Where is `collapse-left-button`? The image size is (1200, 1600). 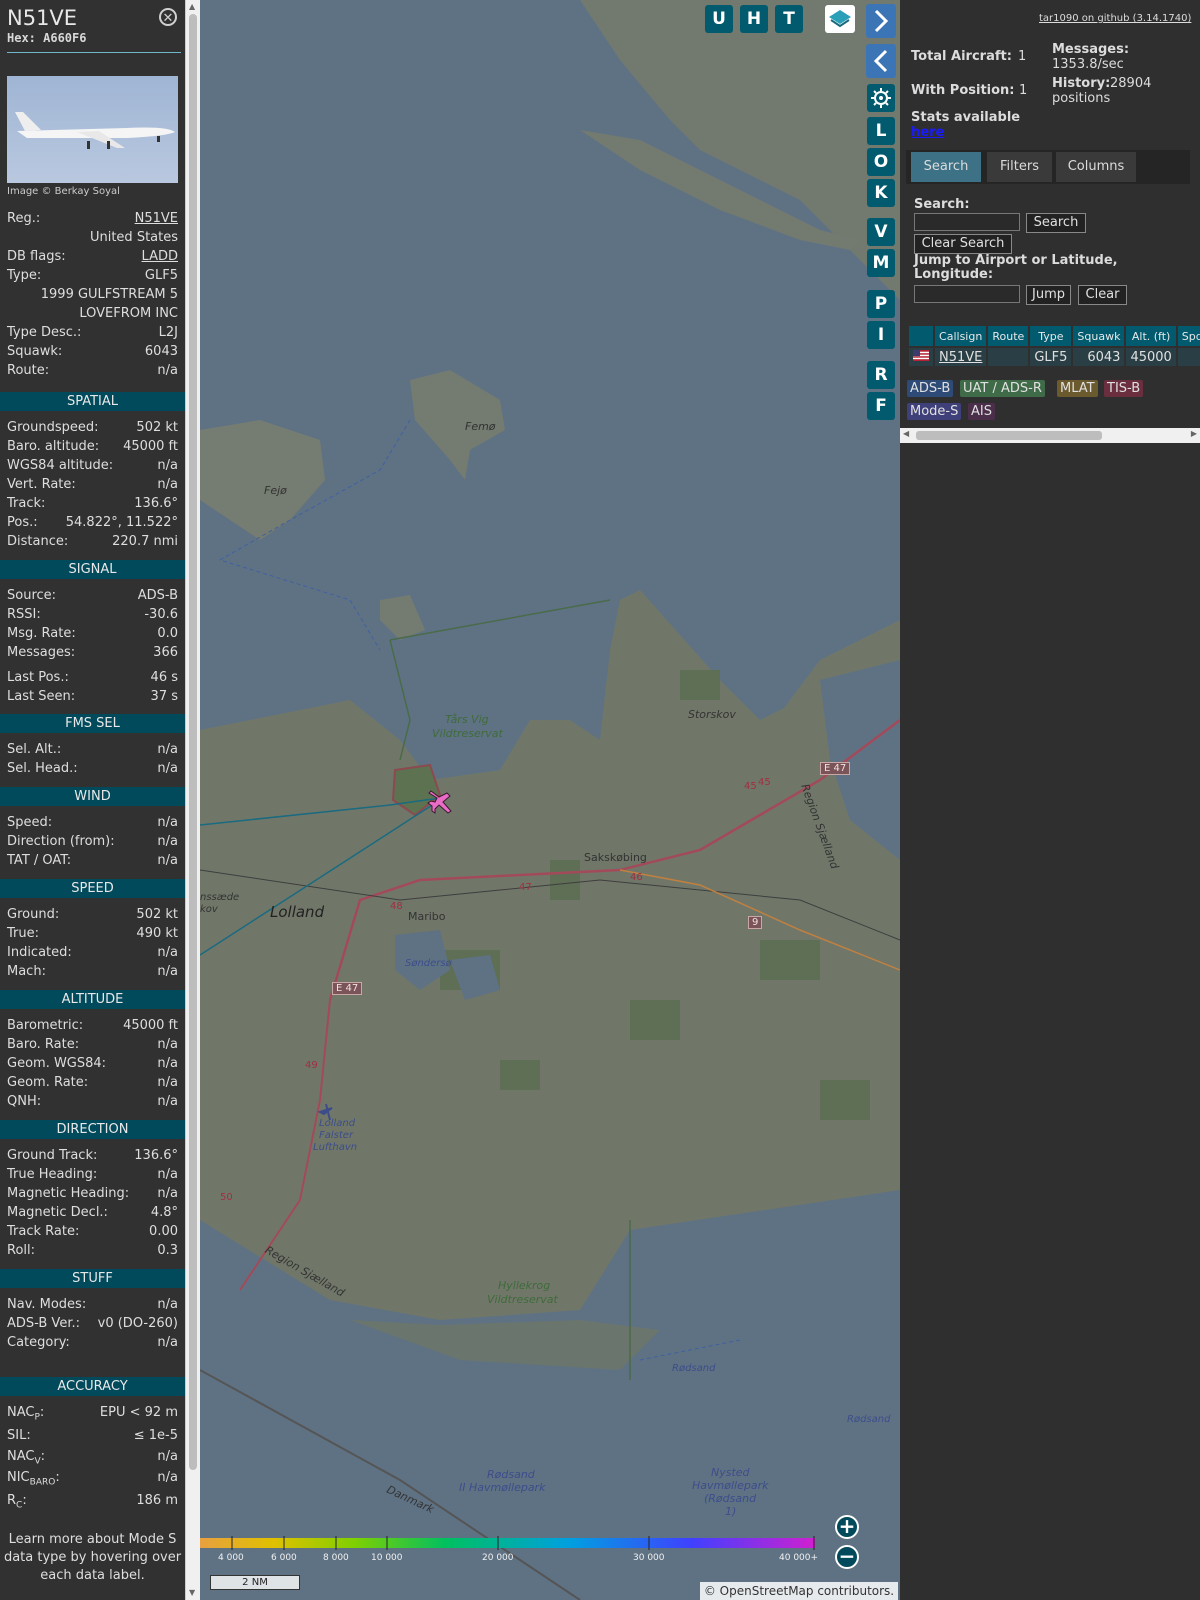 collapse-left-button is located at coordinates (881, 61).